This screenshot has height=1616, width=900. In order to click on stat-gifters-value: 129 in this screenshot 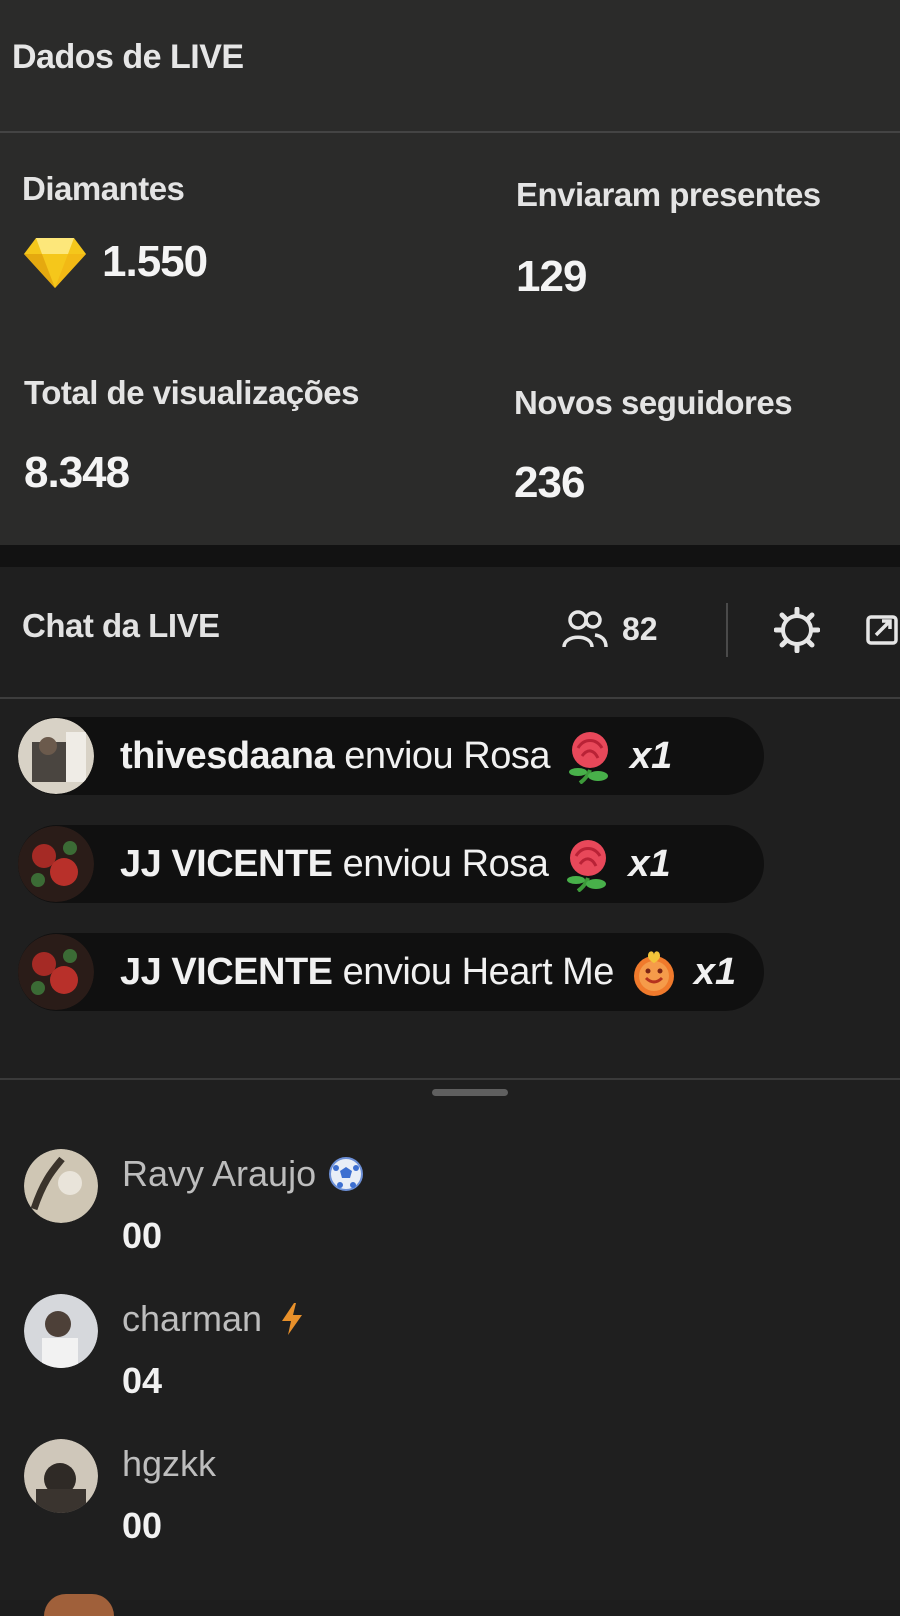, I will do `click(551, 276)`.